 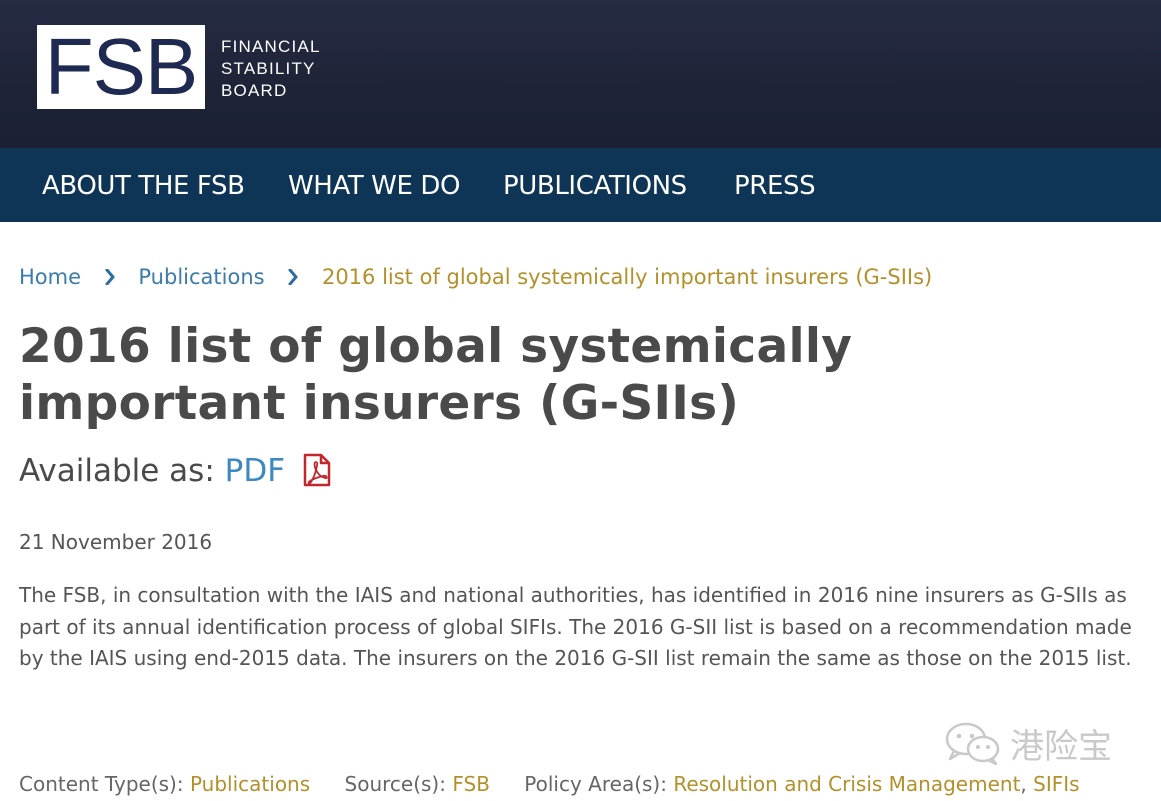 I want to click on logo-subtitle: FINANCIAL STABILITY BOARD, so click(x=271, y=69).